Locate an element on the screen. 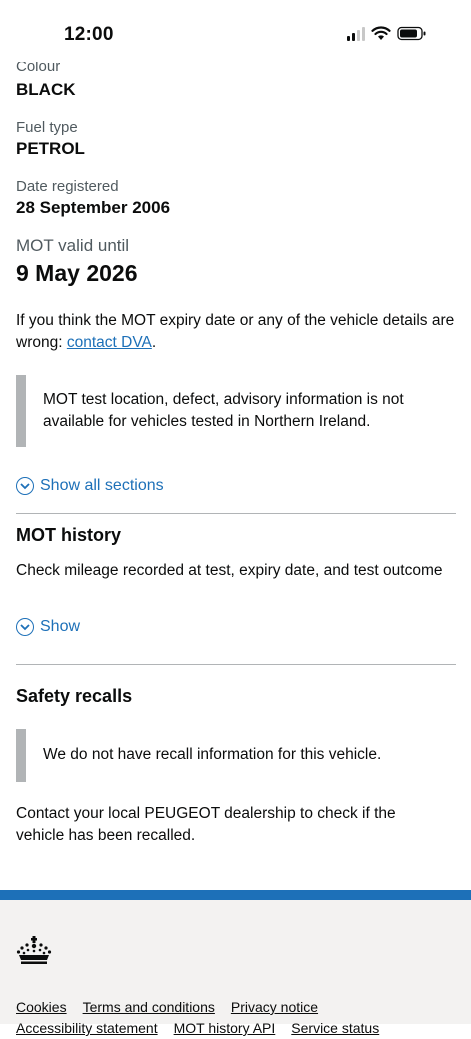  date-registered-label: Date registered is located at coordinates (67, 186).